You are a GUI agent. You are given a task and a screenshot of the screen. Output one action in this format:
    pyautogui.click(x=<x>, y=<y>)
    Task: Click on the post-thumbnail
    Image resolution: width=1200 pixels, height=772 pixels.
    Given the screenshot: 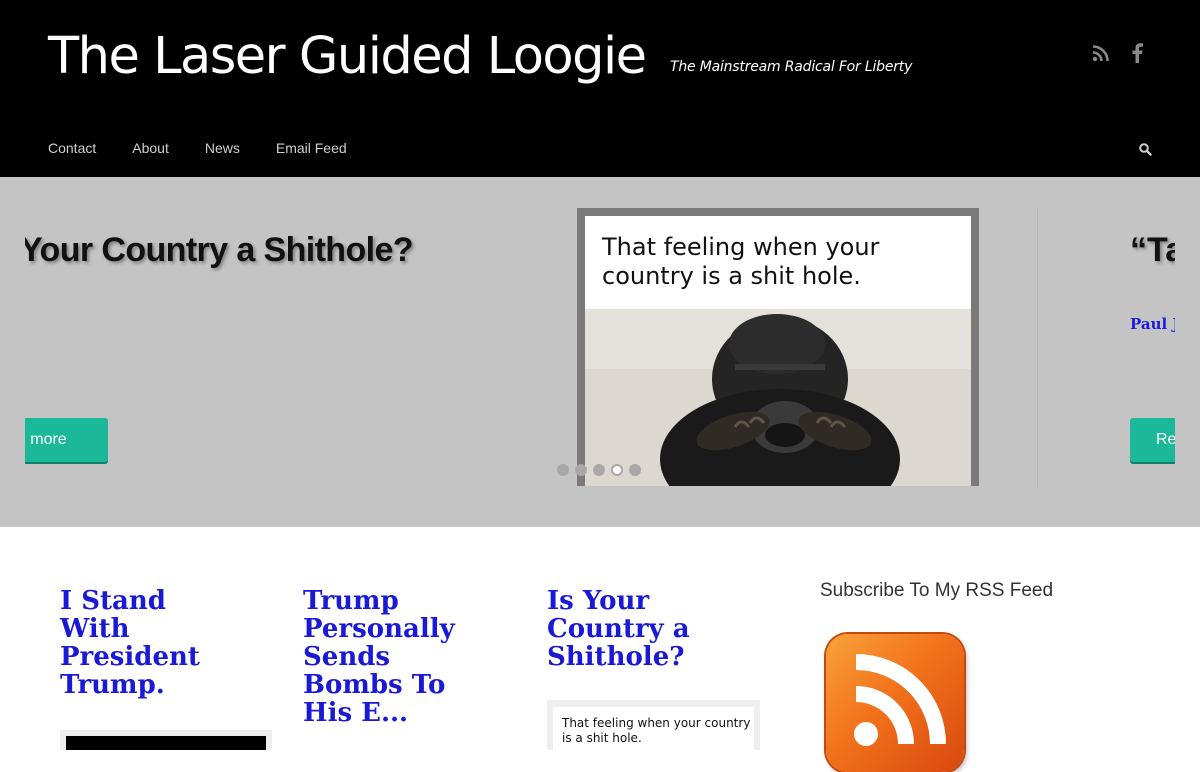 What is the action you would take?
    pyautogui.click(x=166, y=740)
    